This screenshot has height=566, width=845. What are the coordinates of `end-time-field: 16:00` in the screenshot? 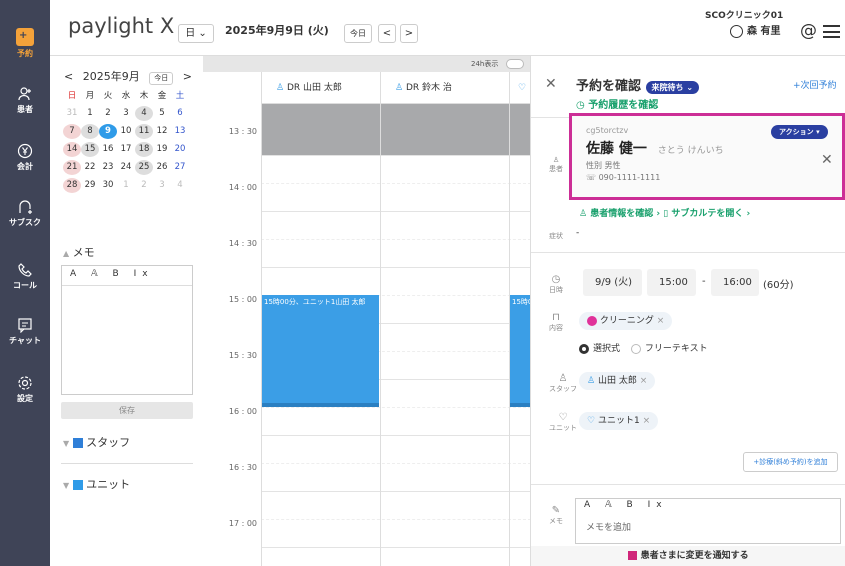 It's located at (735, 282).